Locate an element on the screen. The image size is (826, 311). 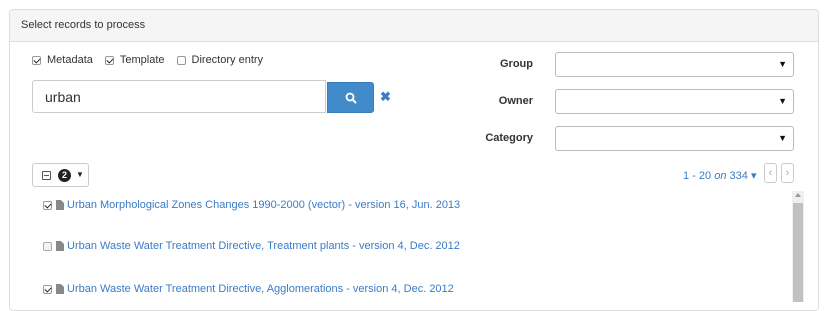
panel-heading: Select records to process is located at coordinates (414, 26).